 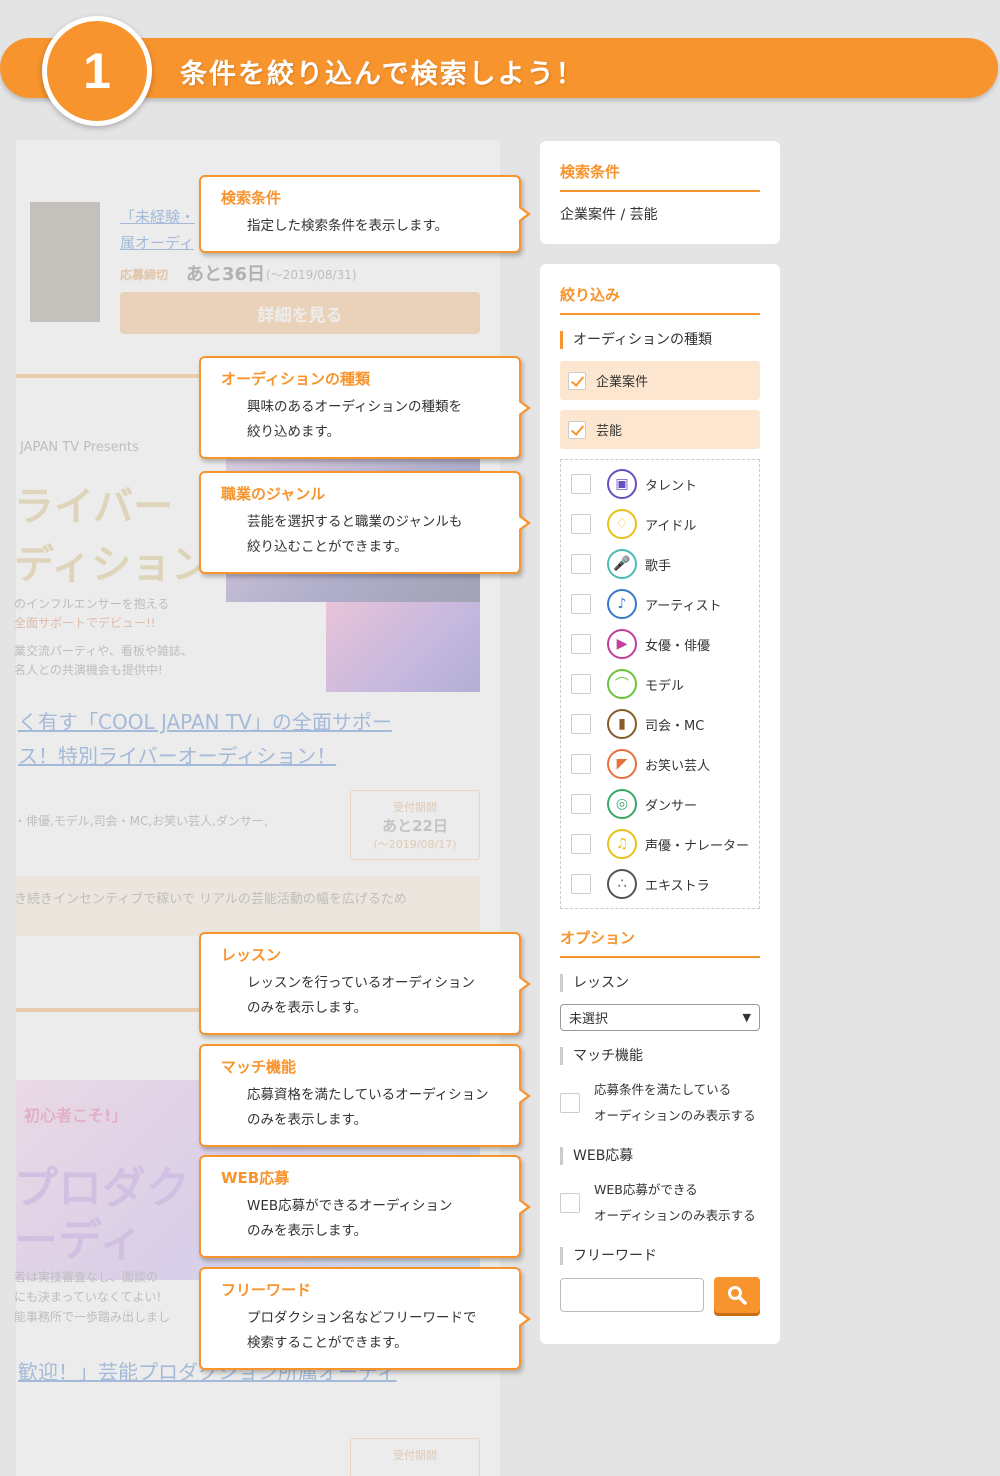 I want to click on genre-item: ▣ タレント, so click(x=660, y=484).